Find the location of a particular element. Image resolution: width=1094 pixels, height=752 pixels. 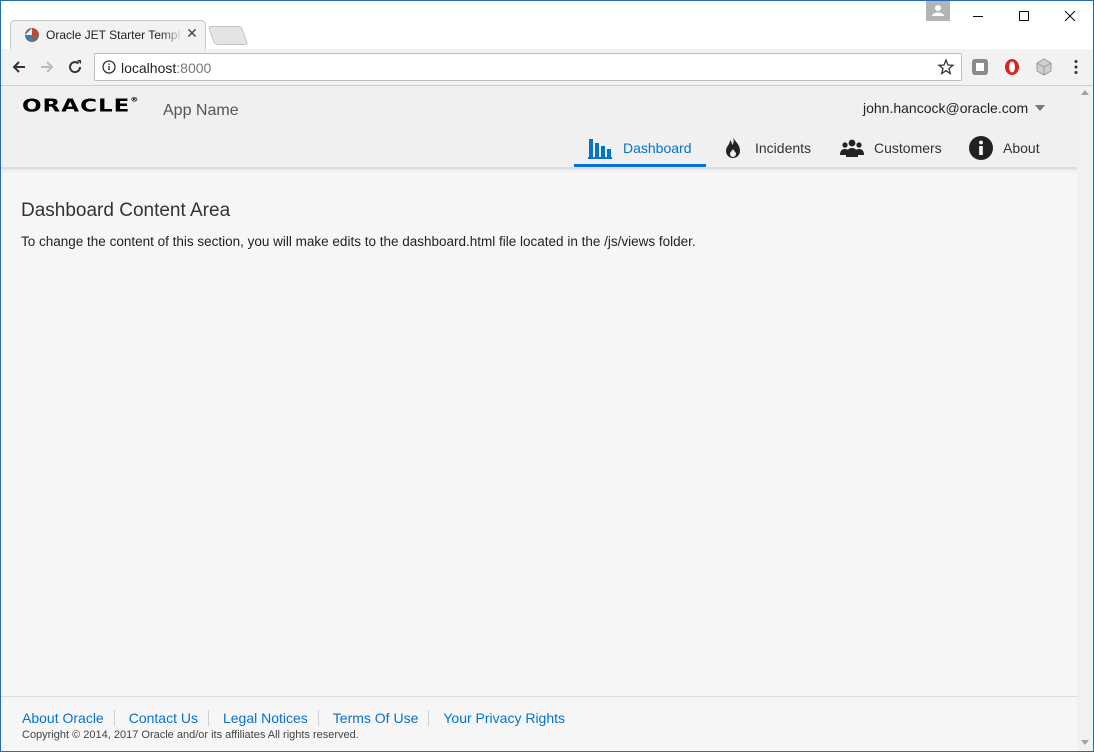

oracle-logo: ORACLE® is located at coordinates (80, 106).